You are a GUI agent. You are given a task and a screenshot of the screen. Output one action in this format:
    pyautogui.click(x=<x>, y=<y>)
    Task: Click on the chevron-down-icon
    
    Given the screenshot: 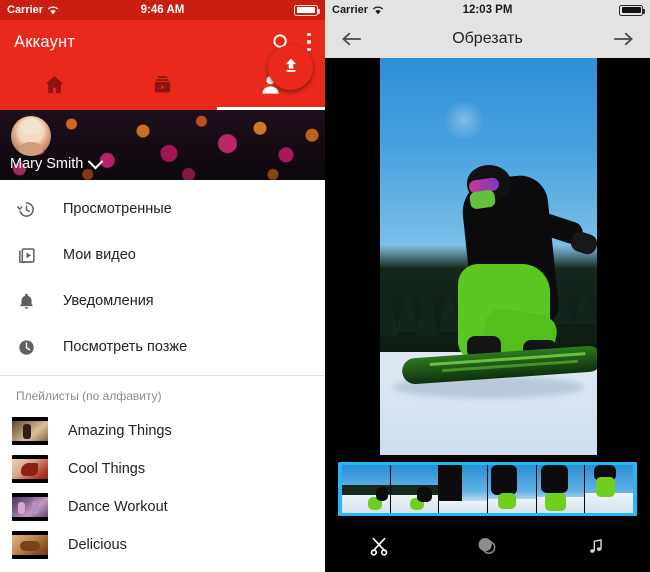 What is the action you would take?
    pyautogui.click(x=96, y=161)
    